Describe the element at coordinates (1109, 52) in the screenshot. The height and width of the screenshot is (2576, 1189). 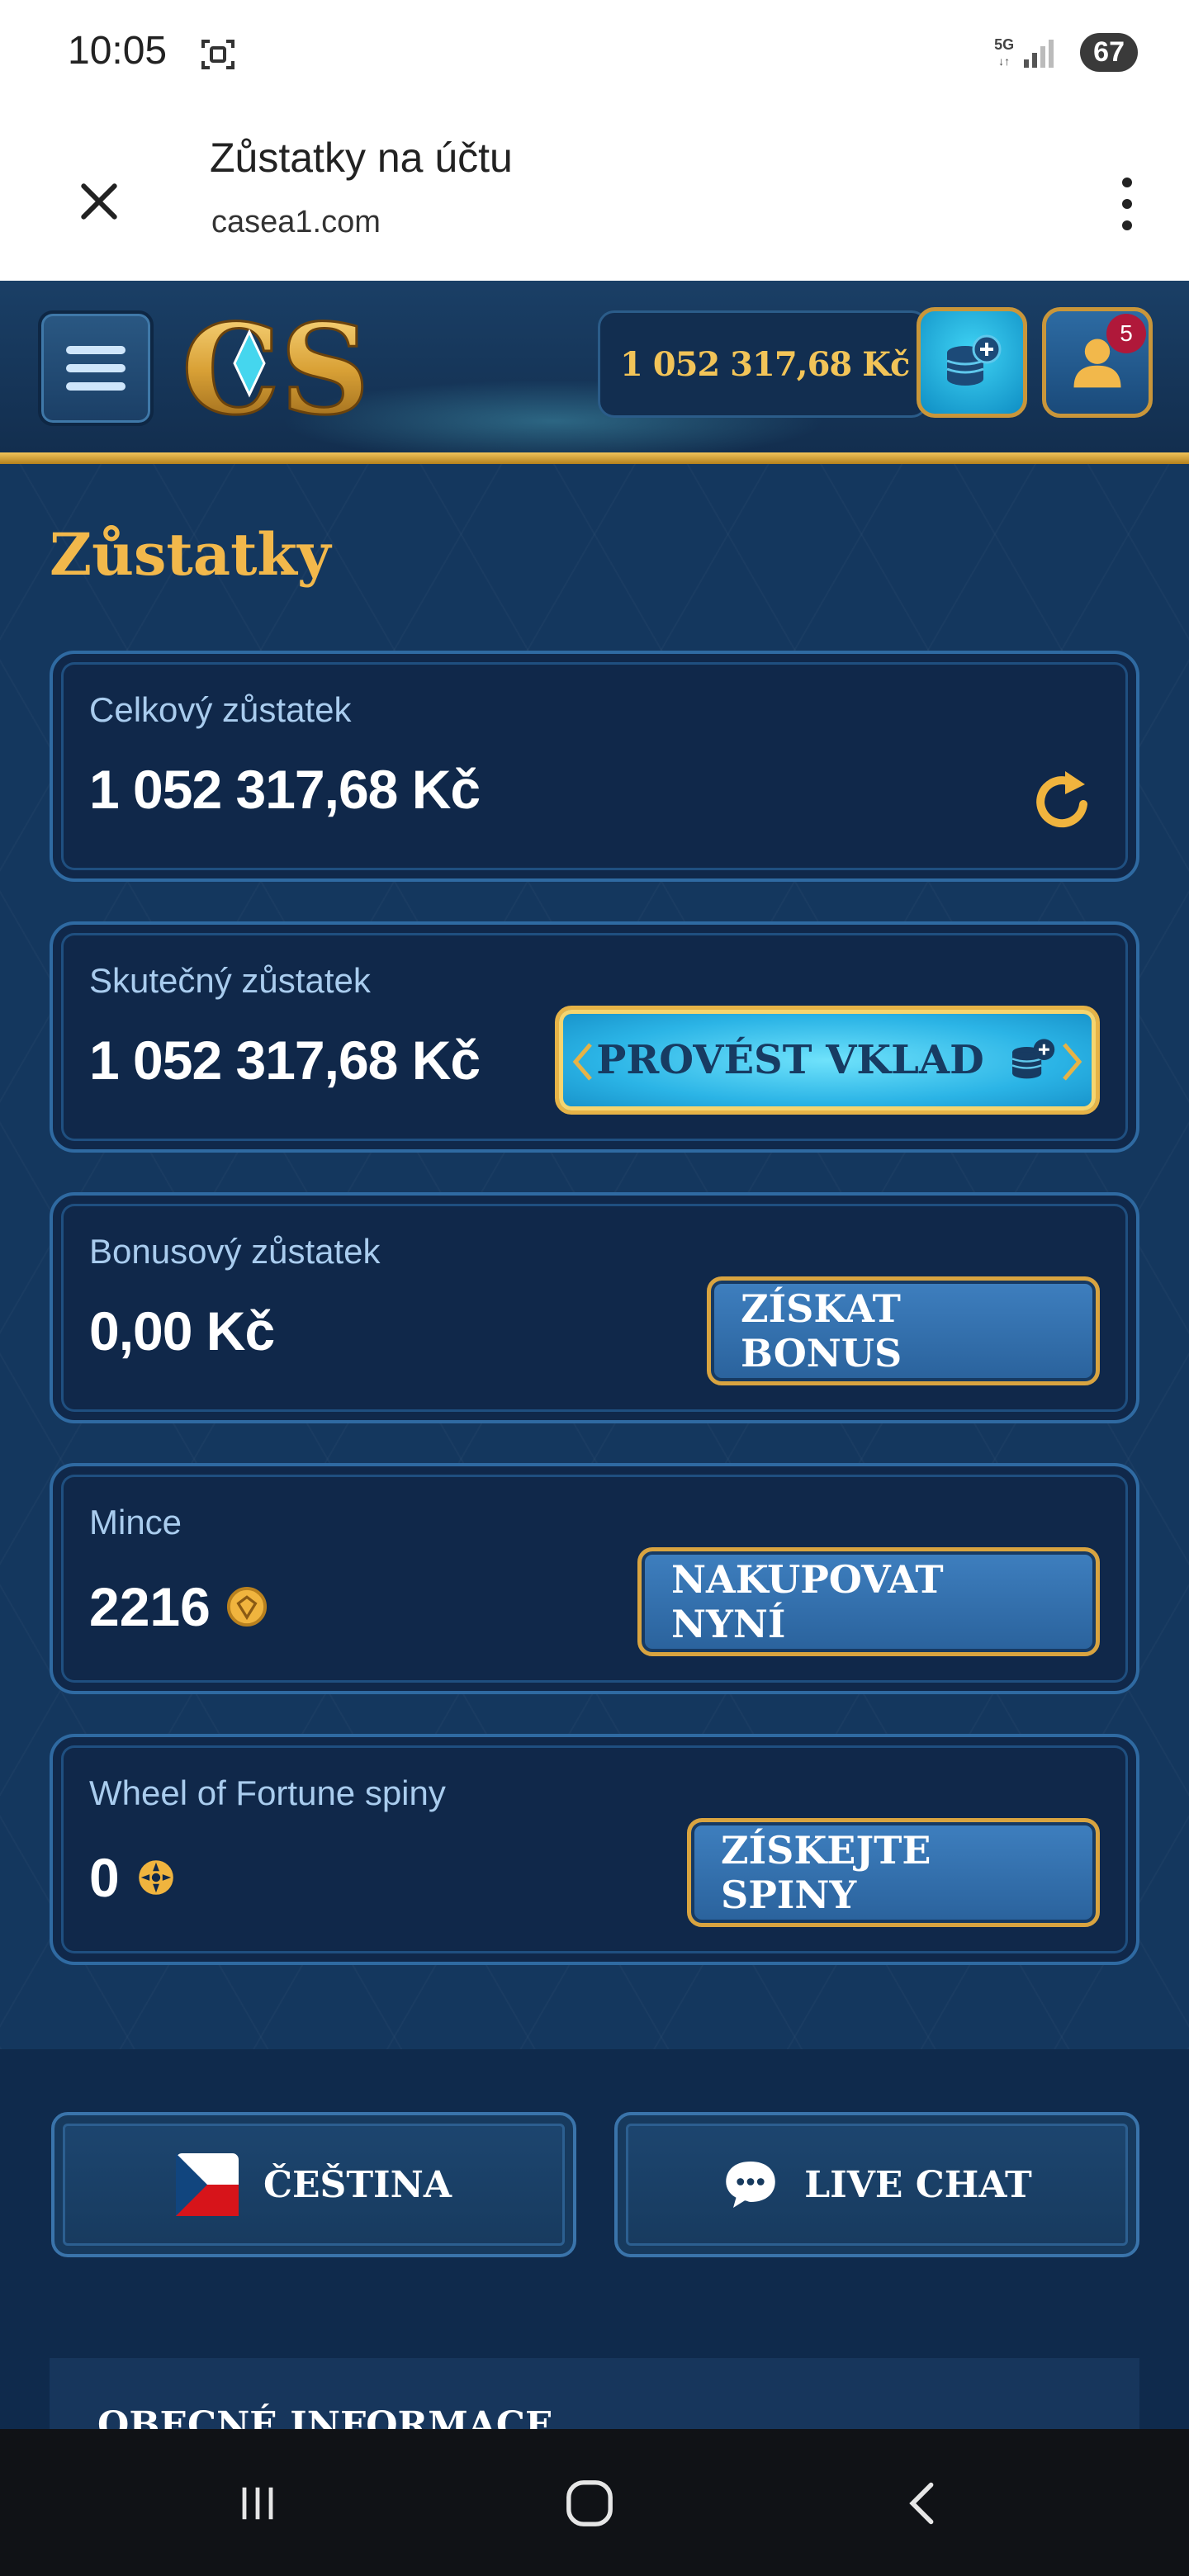
I see `battery-indicator: 67` at that location.